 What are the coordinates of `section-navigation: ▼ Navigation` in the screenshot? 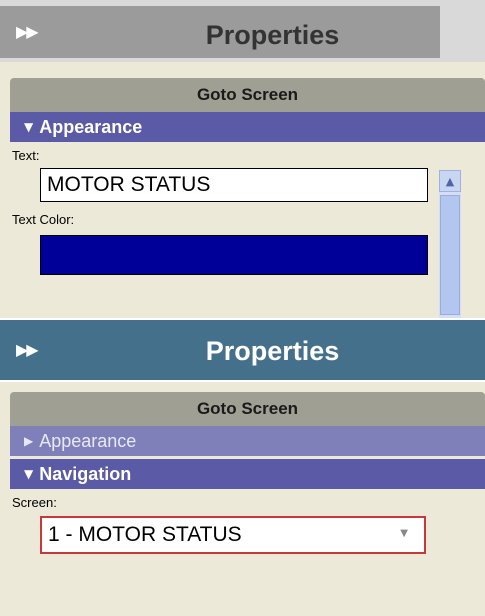 It's located at (247, 474).